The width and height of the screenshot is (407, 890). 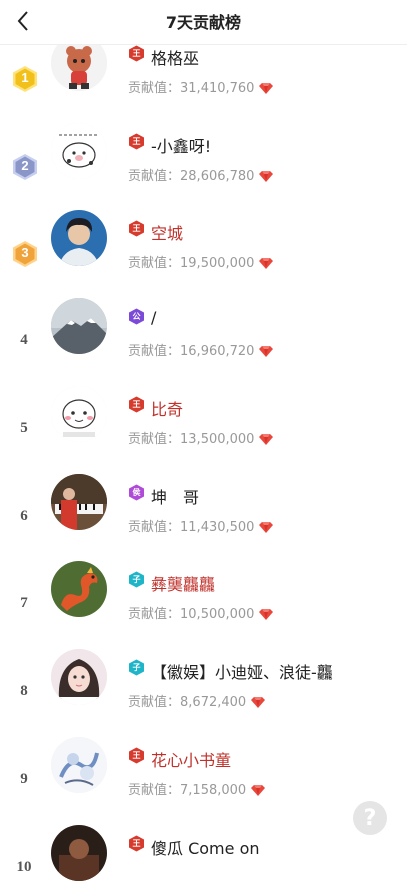 I want to click on contribution-number: 28,606,780, so click(x=217, y=176).